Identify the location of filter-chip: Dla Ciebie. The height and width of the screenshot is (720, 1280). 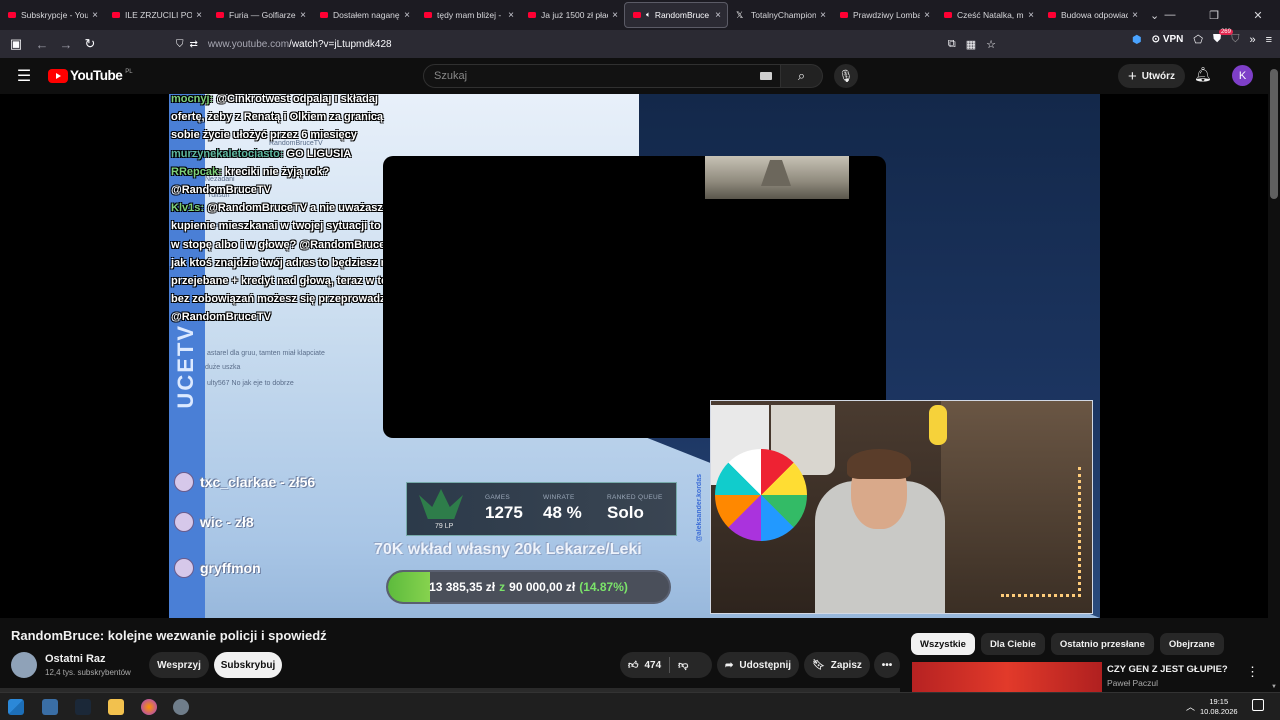
(1012, 644).